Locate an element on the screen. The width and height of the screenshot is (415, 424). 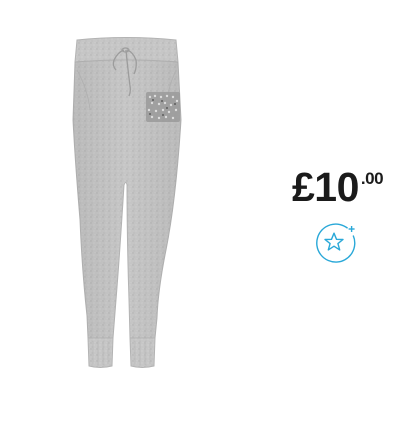
add-to-wishlist-button is located at coordinates (336, 243).